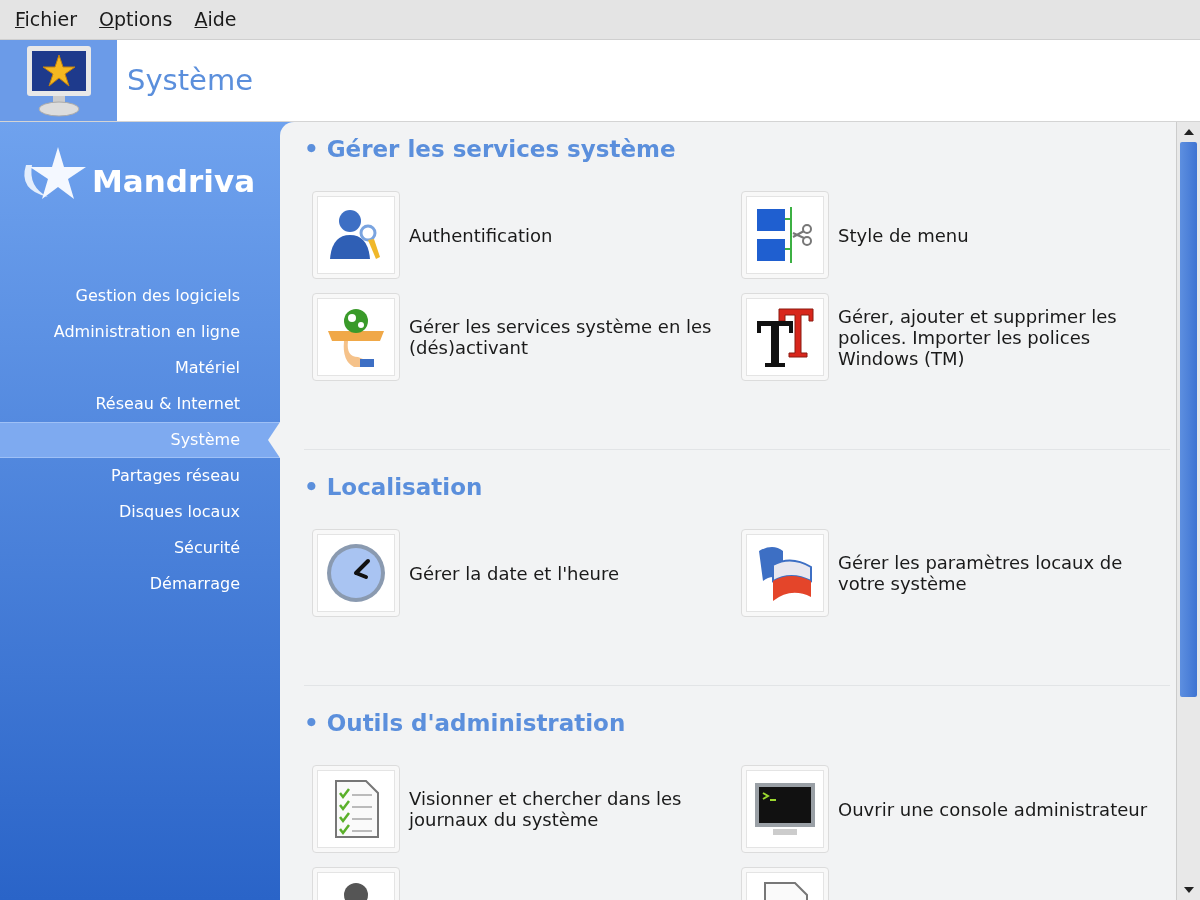  Describe the element at coordinates (993, 337) in the screenshot. I see `tool-label: Gérer, ajouter et supprimer les polices. Importer les polices Windows (TM)` at that location.